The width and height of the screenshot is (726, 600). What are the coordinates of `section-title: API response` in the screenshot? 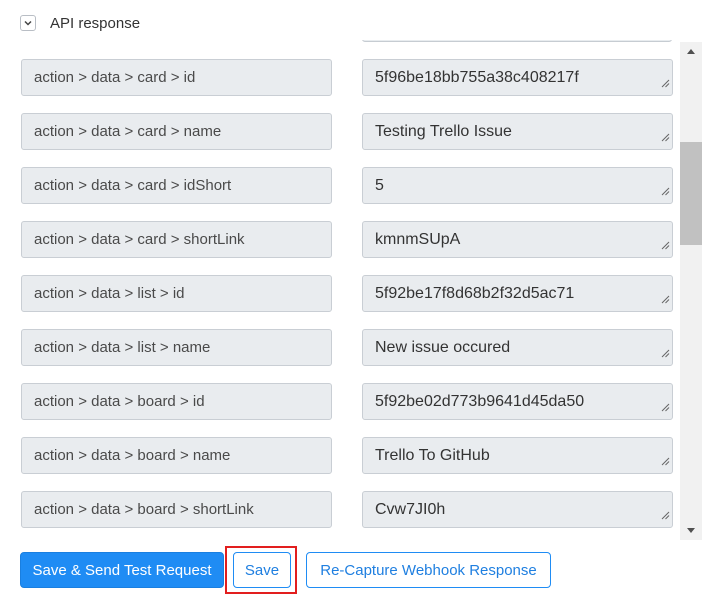 It's located at (95, 23).